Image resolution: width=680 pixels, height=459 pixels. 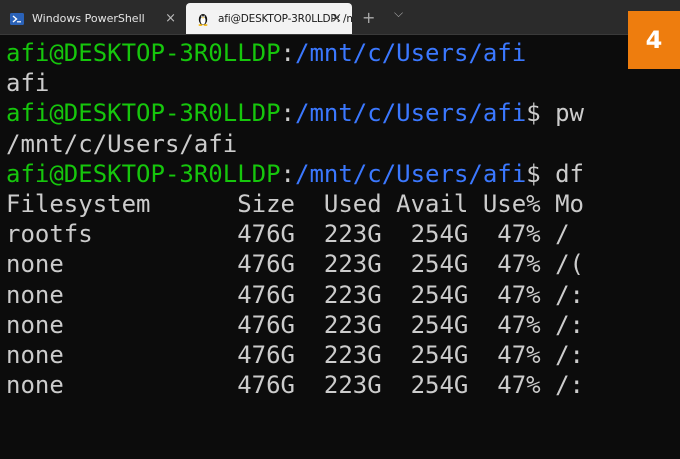 I want to click on tab-windows-powershell: Windows PowerShell ×, so click(x=93, y=18).